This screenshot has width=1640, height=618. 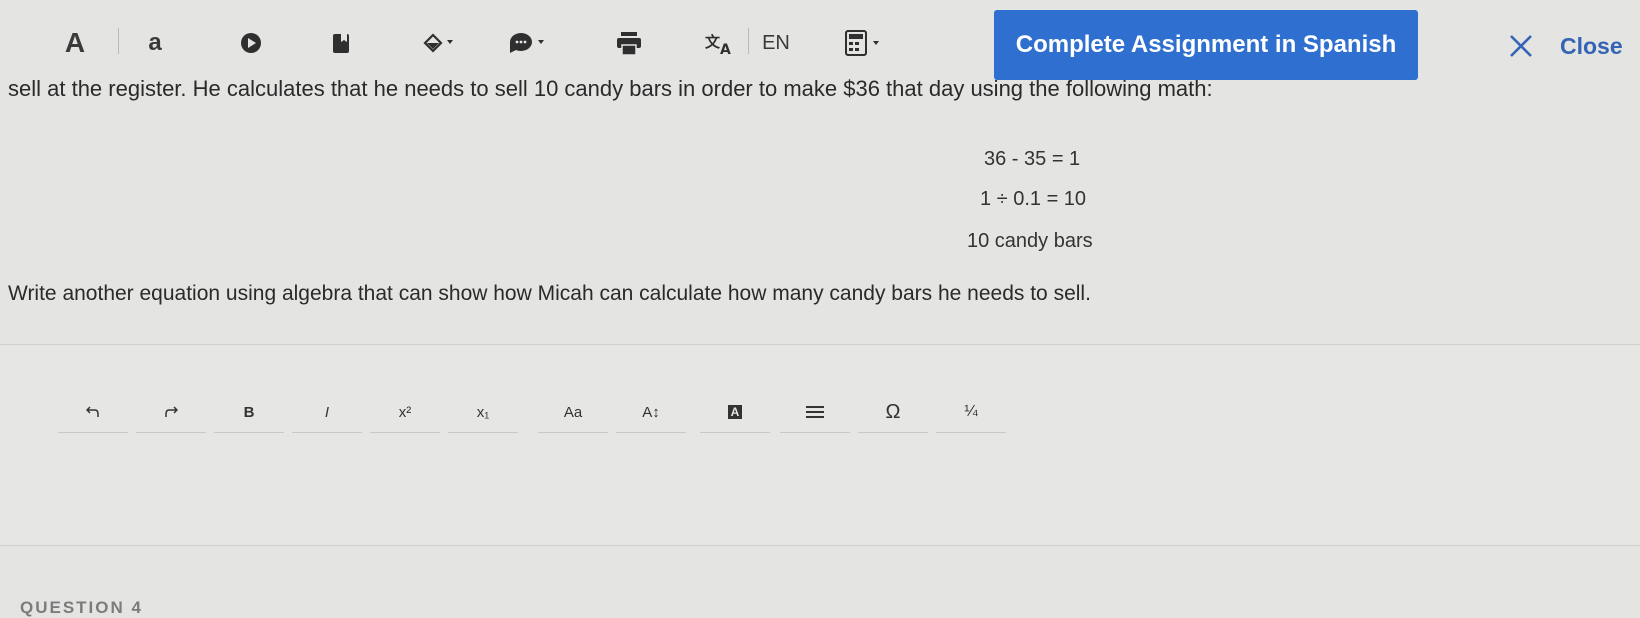 What do you see at coordinates (1521, 46) in the screenshot?
I see `close-icon` at bounding box center [1521, 46].